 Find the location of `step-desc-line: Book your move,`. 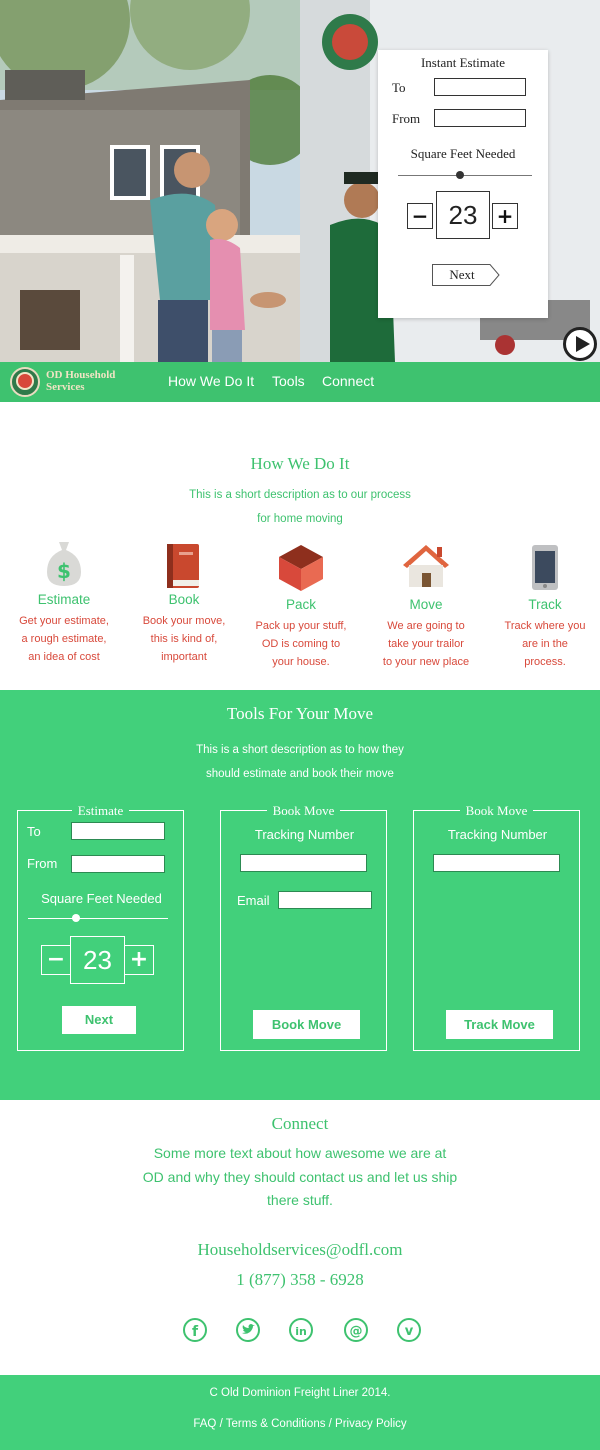

step-desc-line: Book your move, is located at coordinates (184, 621).